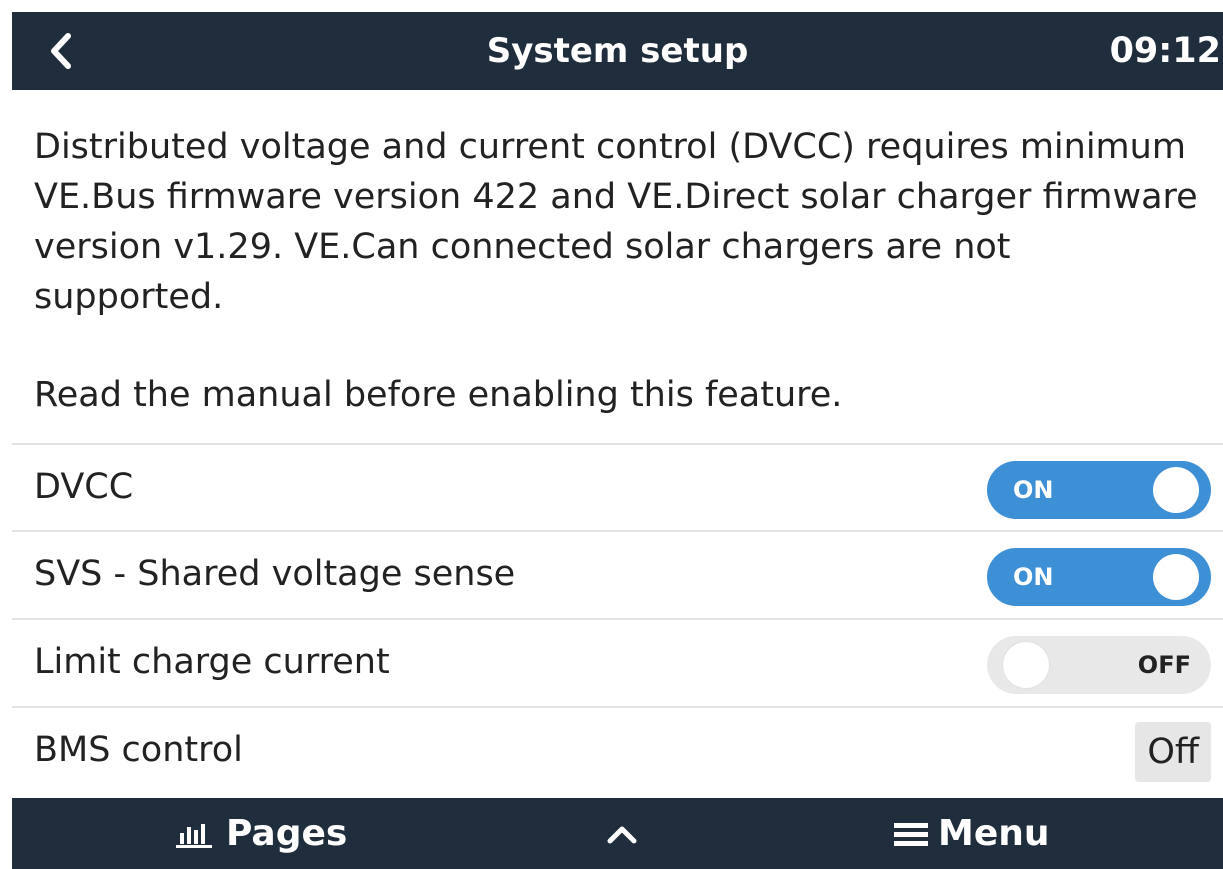 The width and height of the screenshot is (1223, 869). Describe the element at coordinates (911, 834) in the screenshot. I see `hamburger-menu-icon` at that location.